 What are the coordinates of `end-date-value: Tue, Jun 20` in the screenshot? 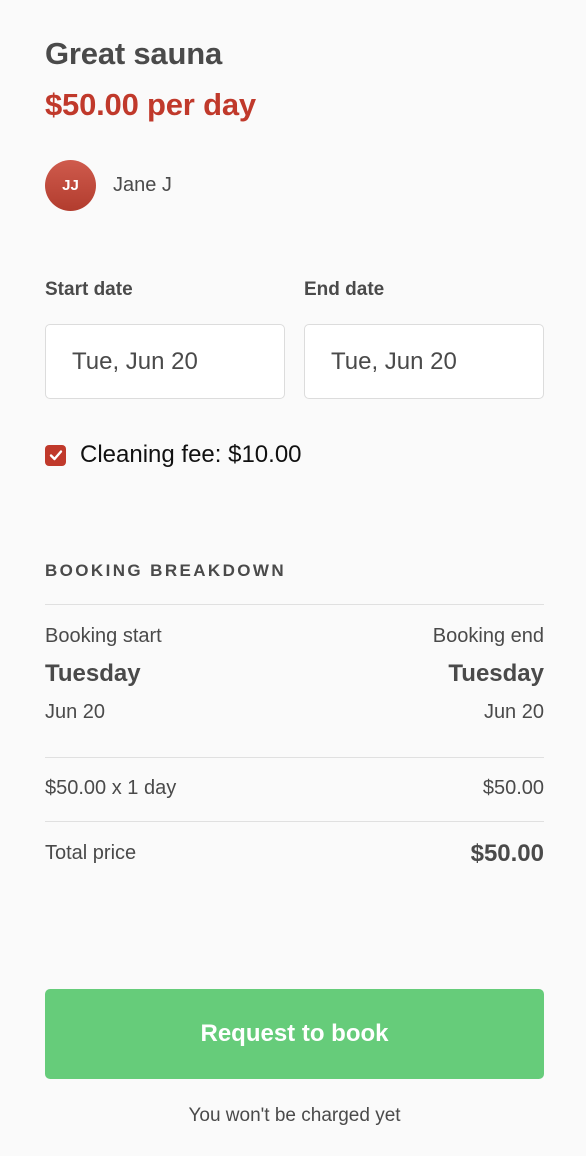 It's located at (394, 361).